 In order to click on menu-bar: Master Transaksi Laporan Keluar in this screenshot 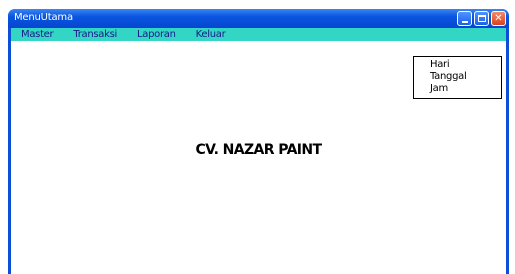, I will do `click(258, 34)`.